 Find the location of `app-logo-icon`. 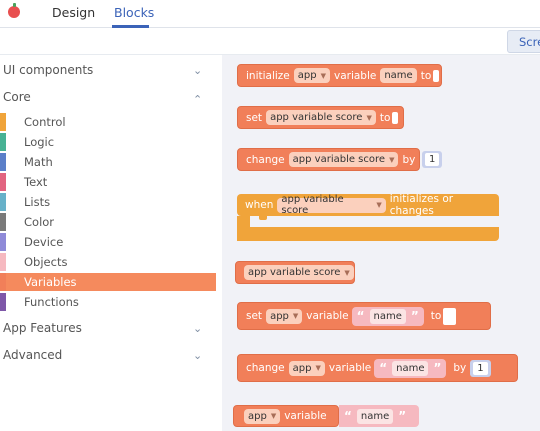

app-logo-icon is located at coordinates (14, 10).